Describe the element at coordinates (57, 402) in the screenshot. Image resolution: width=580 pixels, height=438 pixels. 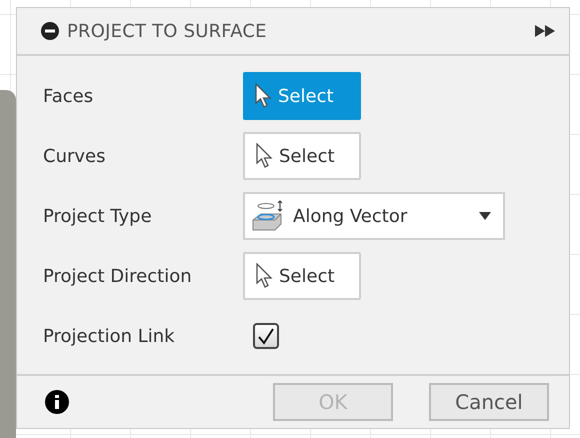
I see `info-icon` at that location.